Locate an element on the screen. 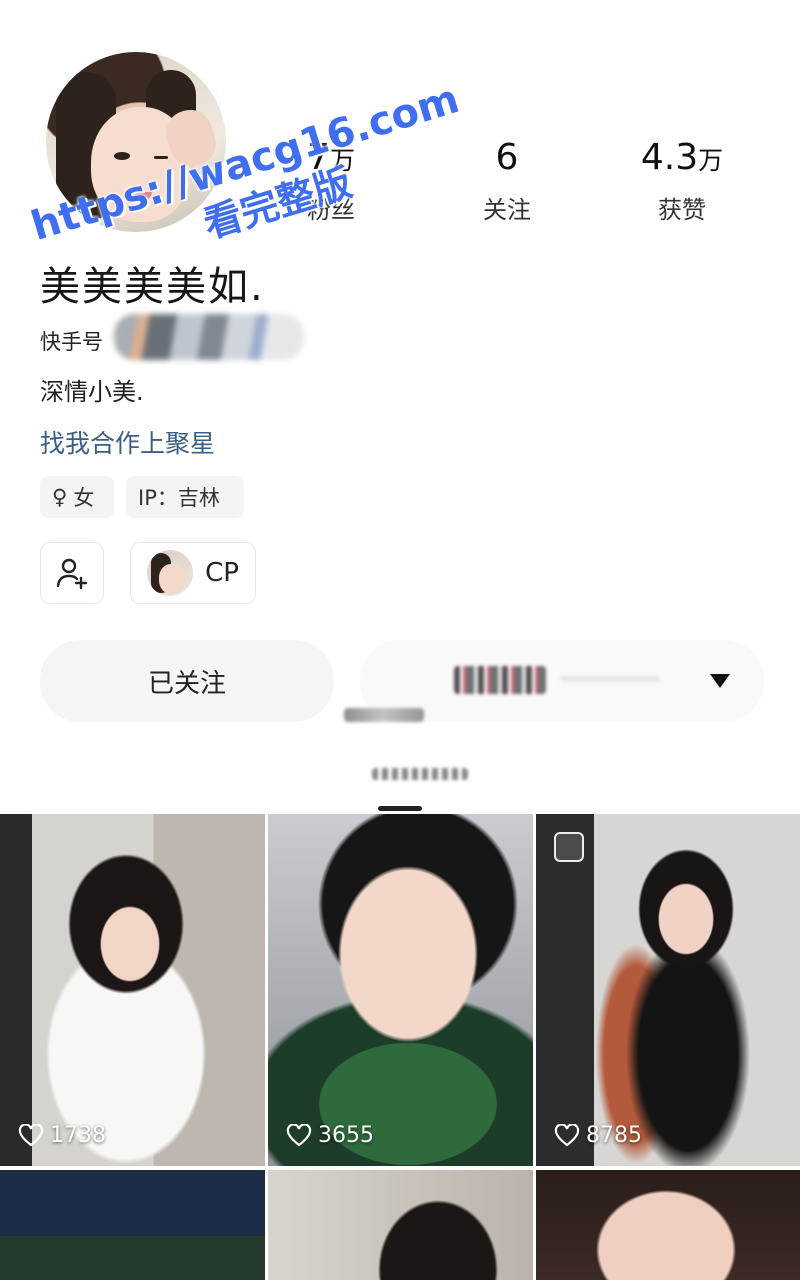 Image resolution: width=800 pixels, height=1280 pixels. likes-unit: 万 is located at coordinates (711, 160).